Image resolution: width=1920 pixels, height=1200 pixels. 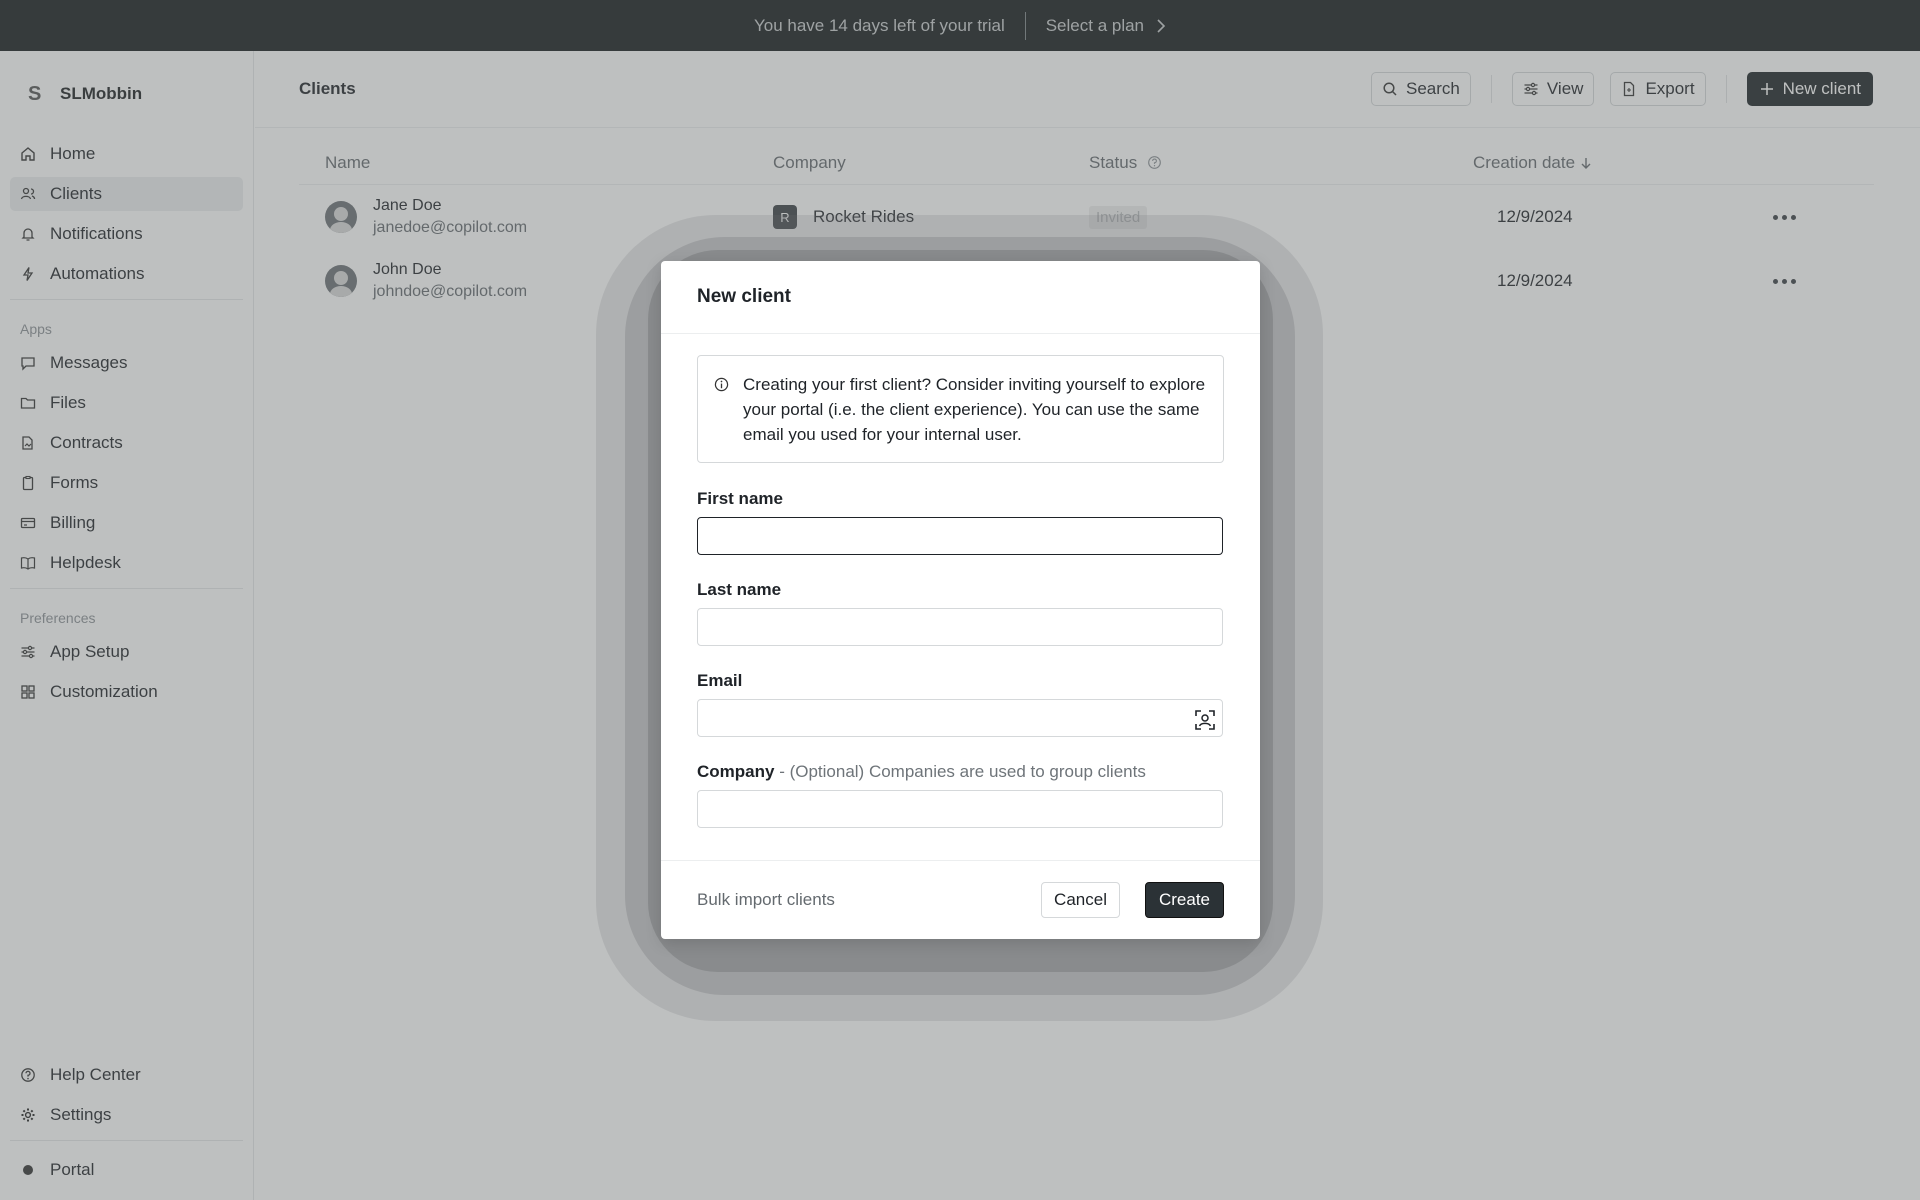 What do you see at coordinates (740, 498) in the screenshot?
I see `first-name-label: First name` at bounding box center [740, 498].